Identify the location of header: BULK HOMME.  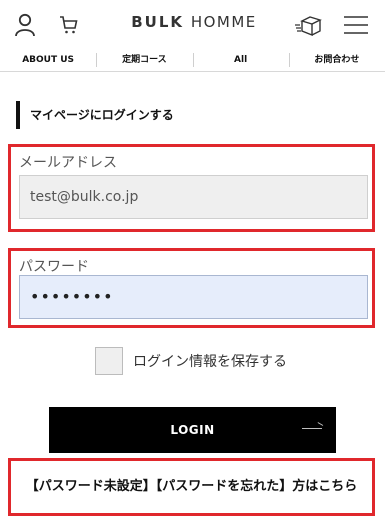
(192, 24).